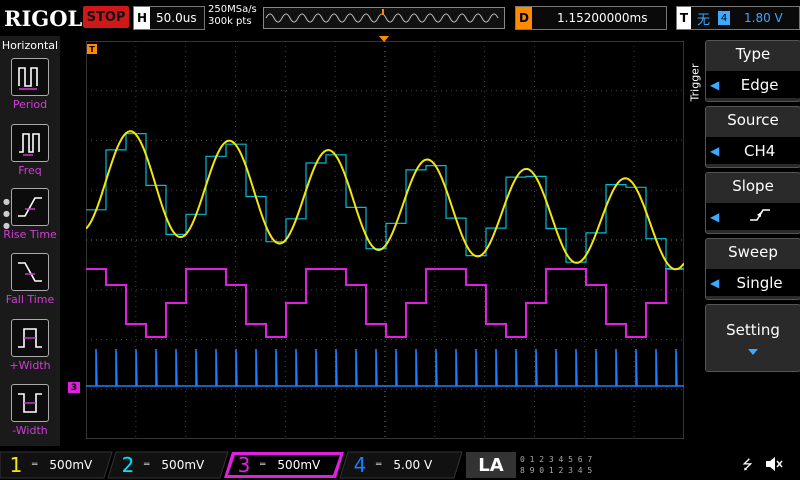 This screenshot has width=800, height=480. I want to click on trigger-slope-button: Slope ◀, so click(752, 203).